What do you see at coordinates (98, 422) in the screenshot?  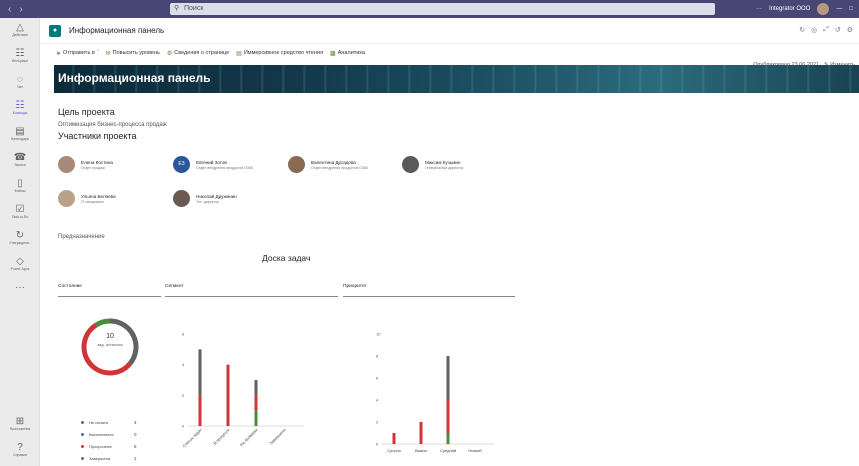 I see `legend-label: Не начата` at bounding box center [98, 422].